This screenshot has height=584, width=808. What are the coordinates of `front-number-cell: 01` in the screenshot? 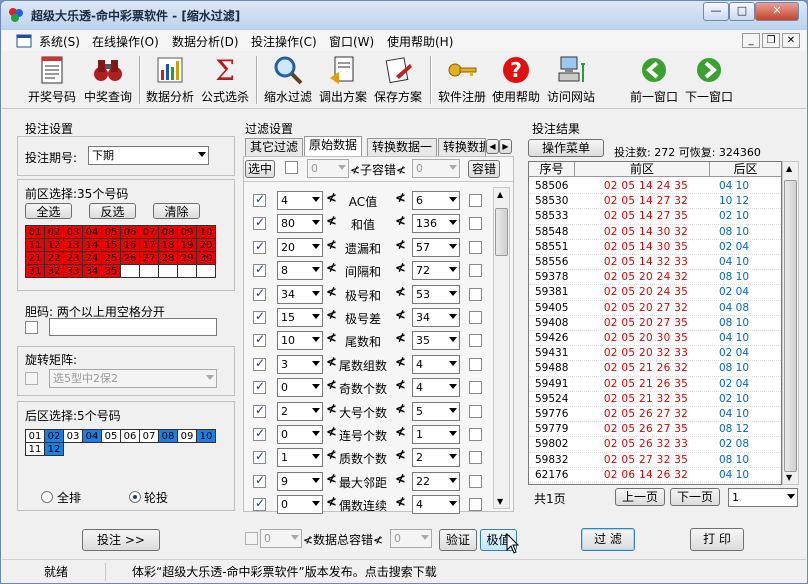 It's located at (35, 232).